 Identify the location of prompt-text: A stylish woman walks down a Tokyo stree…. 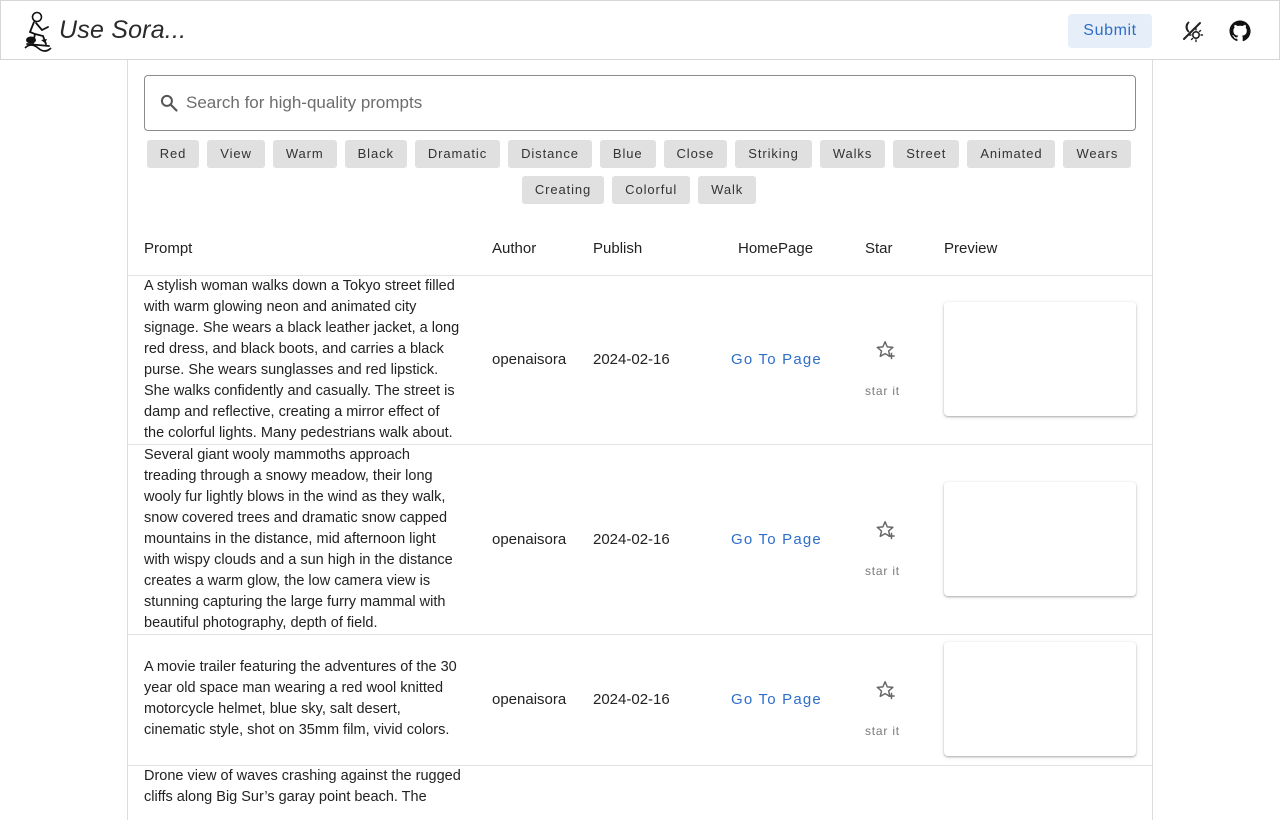
(302, 359).